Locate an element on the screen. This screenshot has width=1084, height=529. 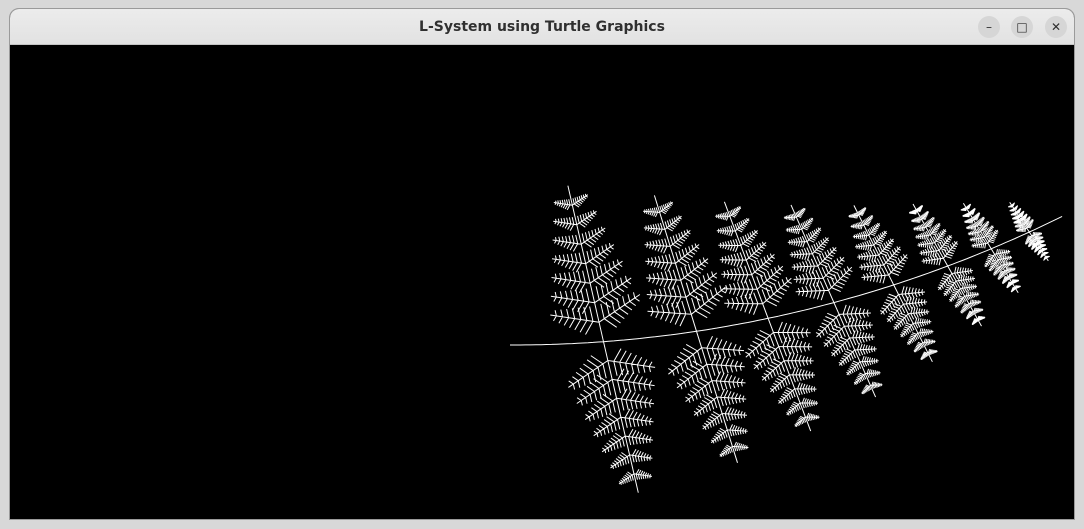
minimize-button: – is located at coordinates (989, 27).